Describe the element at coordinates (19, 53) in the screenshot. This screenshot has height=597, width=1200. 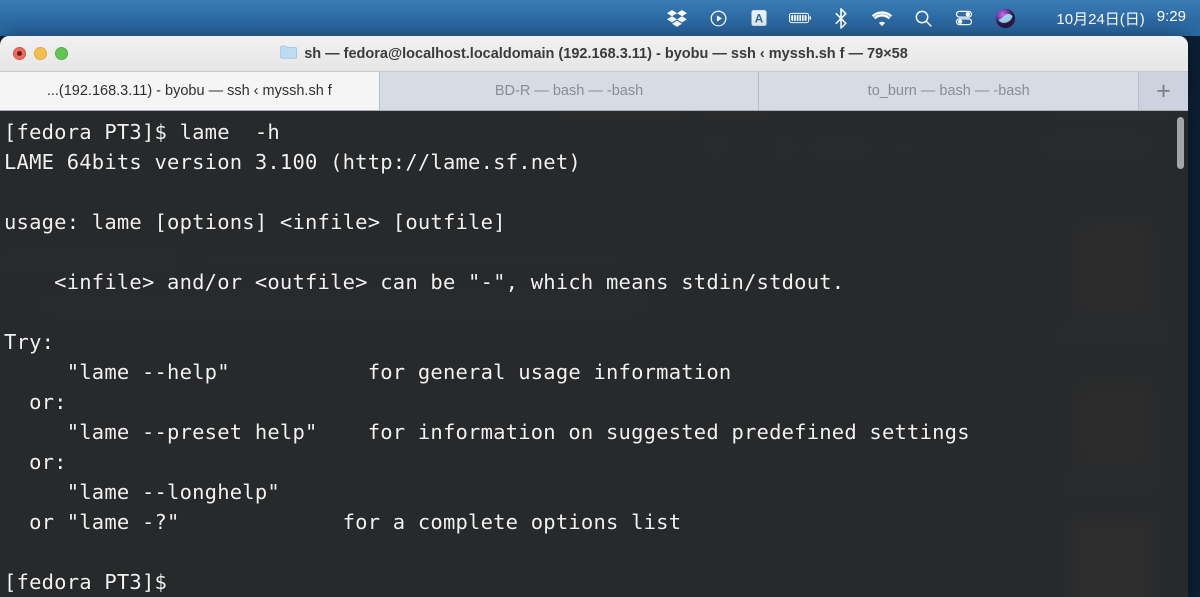
I see `close-button` at that location.